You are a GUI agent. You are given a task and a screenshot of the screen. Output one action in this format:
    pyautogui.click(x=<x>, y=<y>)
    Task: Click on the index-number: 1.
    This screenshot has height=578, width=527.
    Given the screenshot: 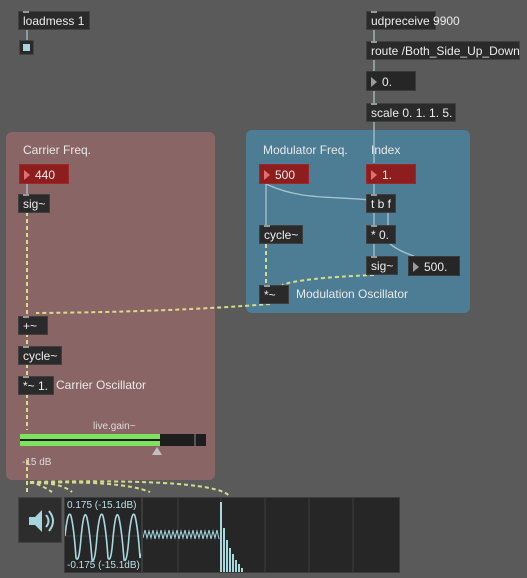 What is the action you would take?
    pyautogui.click(x=391, y=174)
    